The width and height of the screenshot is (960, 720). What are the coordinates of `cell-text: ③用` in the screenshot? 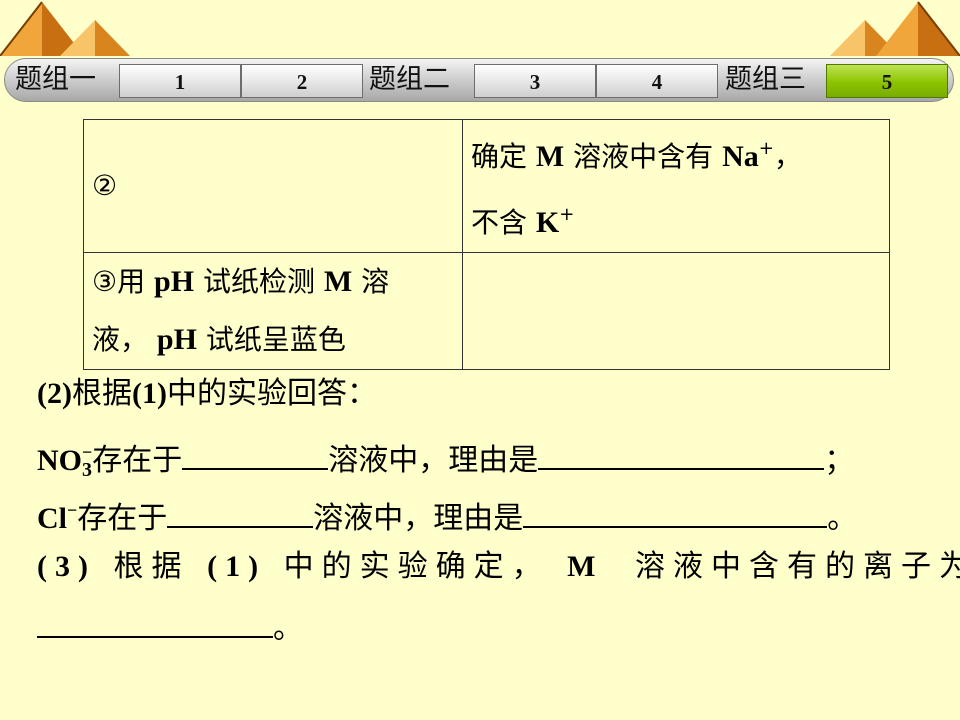 It's located at (119, 281).